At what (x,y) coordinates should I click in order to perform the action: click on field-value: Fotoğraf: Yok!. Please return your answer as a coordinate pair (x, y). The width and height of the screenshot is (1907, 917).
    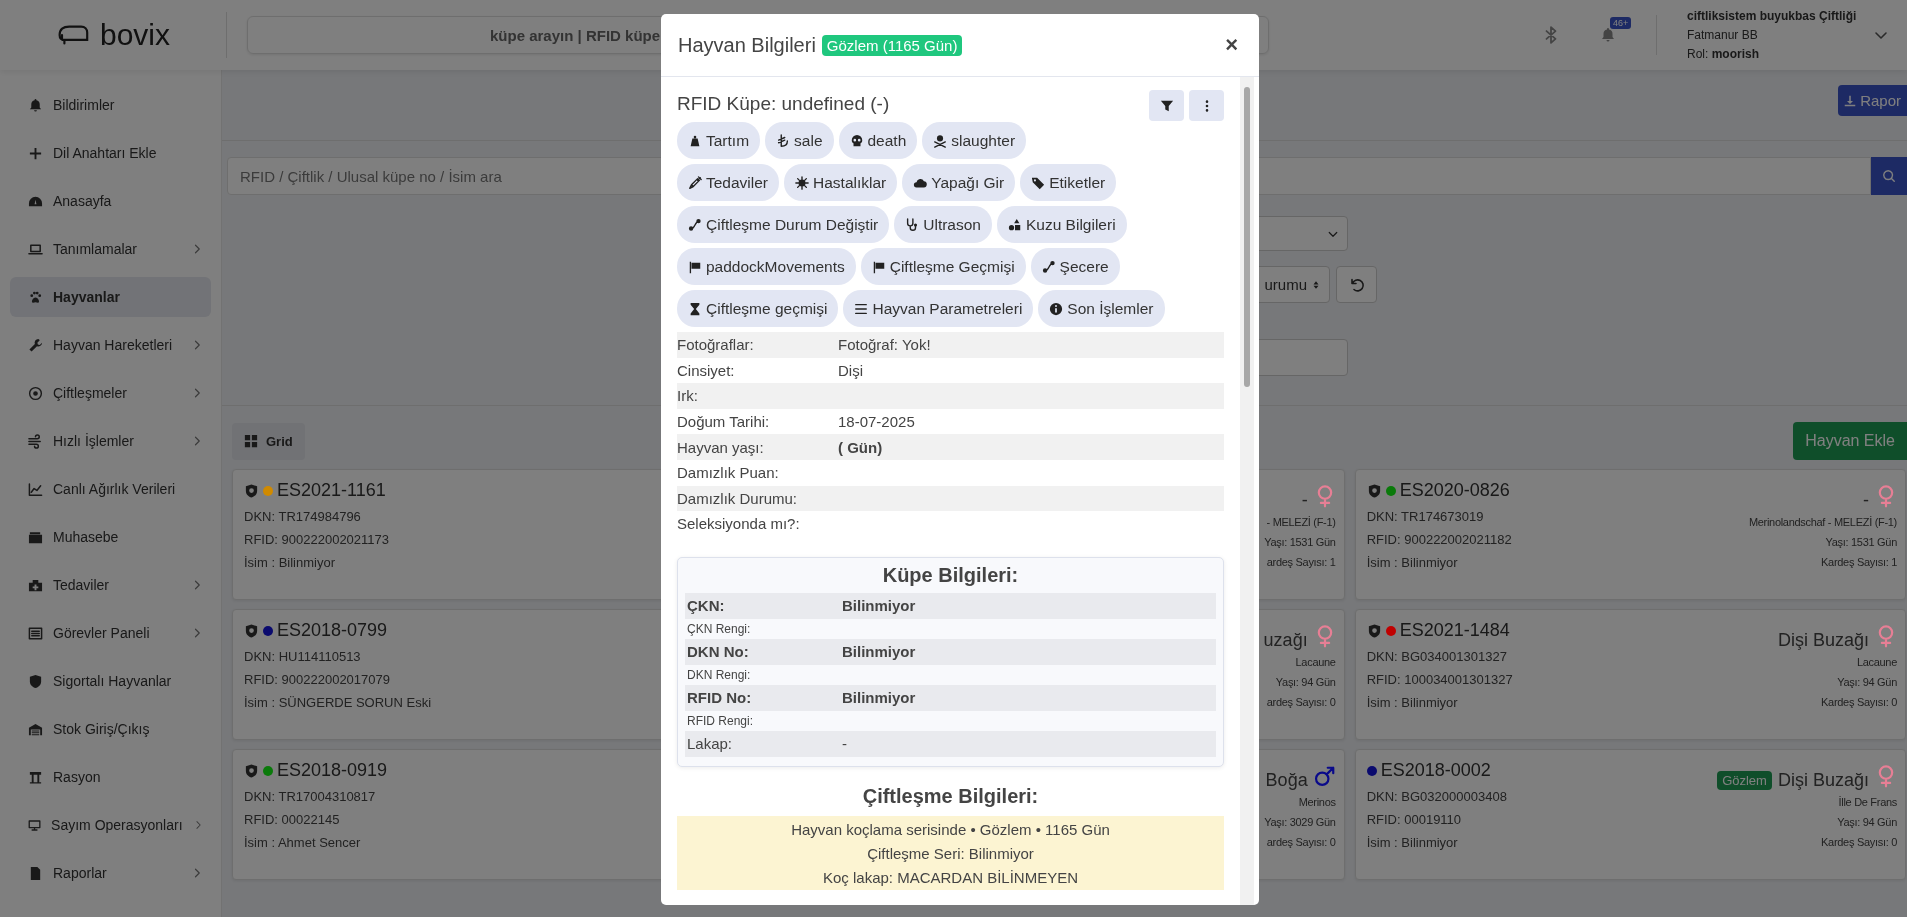
    Looking at the image, I should click on (884, 345).